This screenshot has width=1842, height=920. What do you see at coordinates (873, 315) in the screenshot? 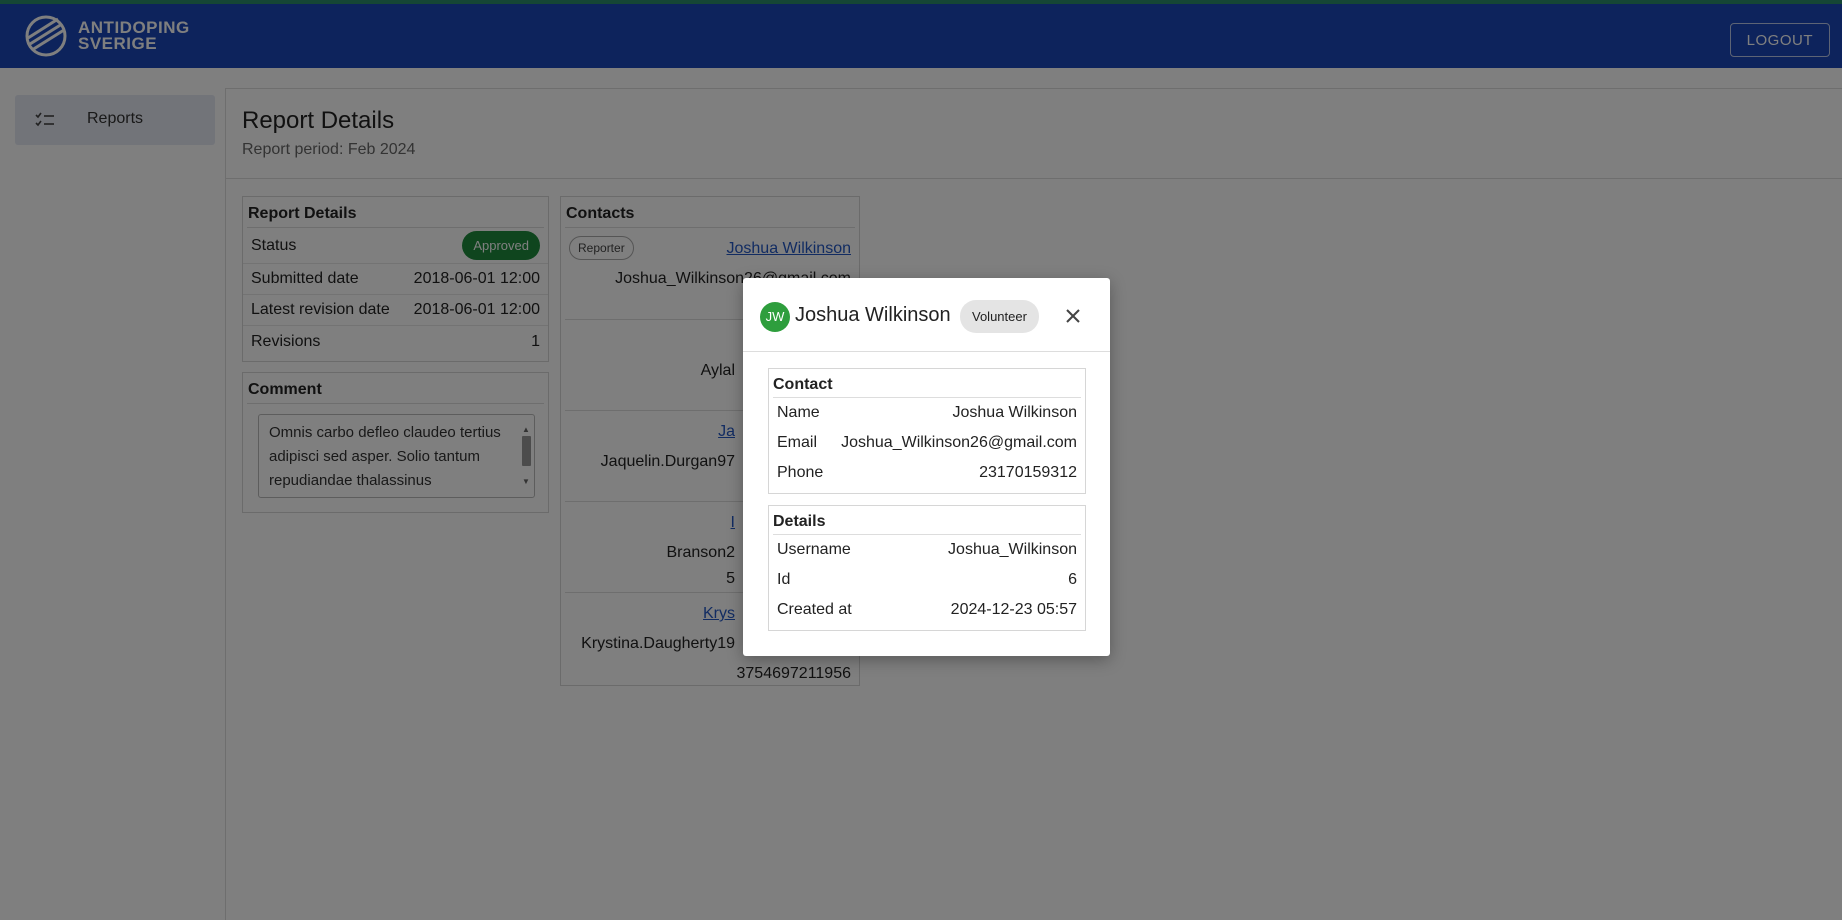
I see `dialog-title: Joshua Wilkinson` at bounding box center [873, 315].